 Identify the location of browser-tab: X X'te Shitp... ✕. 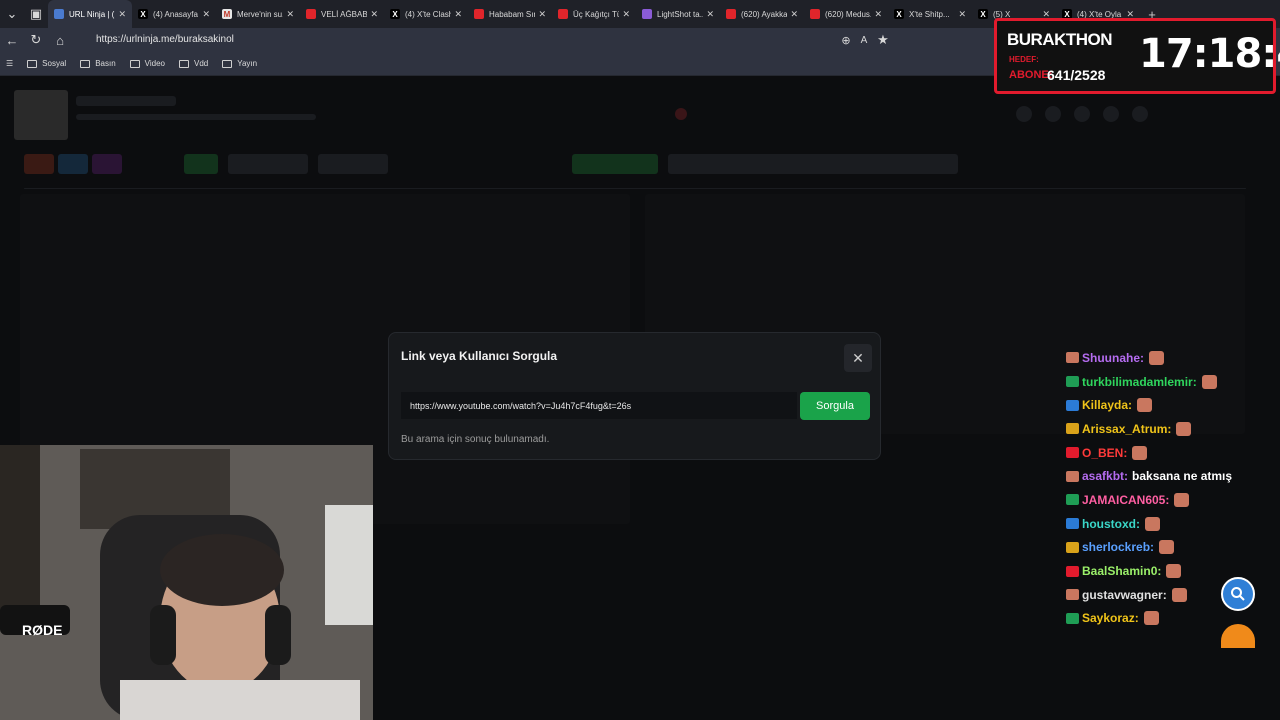
(930, 14).